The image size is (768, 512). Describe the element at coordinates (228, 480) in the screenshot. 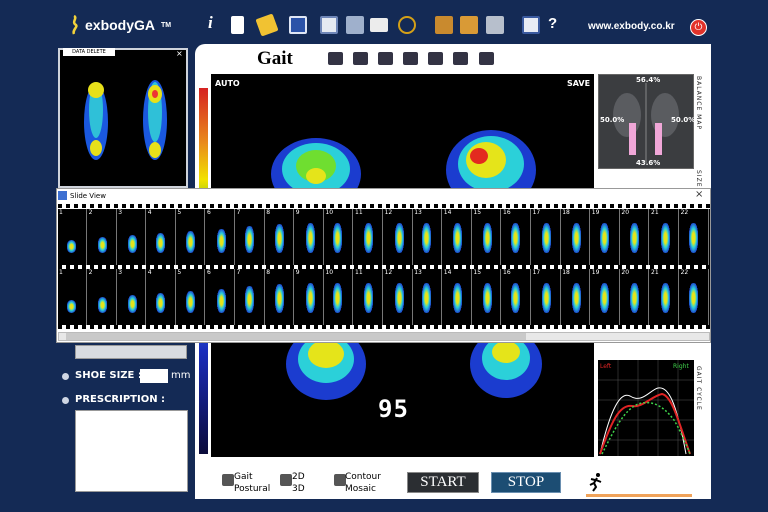

I see `gait-postural-icon` at that location.